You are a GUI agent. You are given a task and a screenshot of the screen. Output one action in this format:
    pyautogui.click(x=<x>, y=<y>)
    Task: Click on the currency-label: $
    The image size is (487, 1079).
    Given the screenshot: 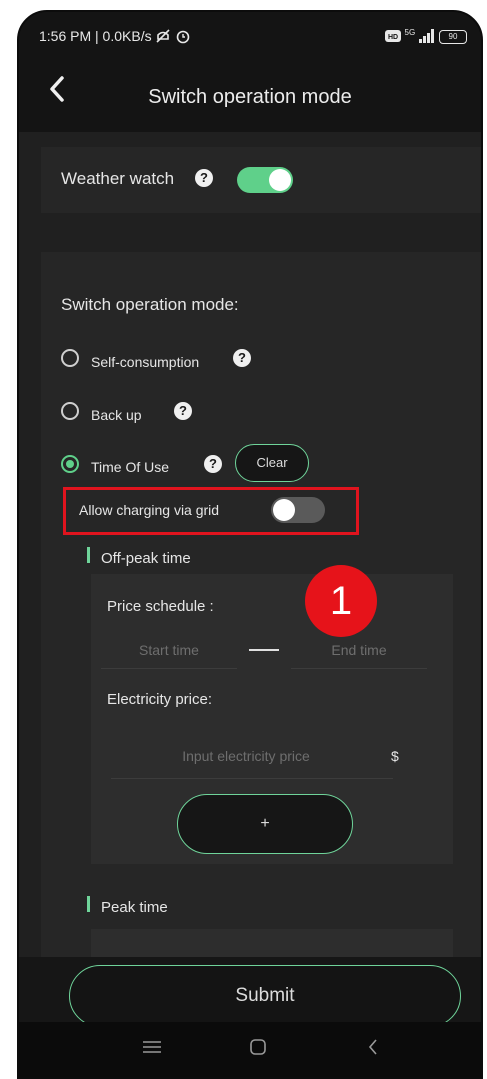 What is the action you would take?
    pyautogui.click(x=395, y=756)
    